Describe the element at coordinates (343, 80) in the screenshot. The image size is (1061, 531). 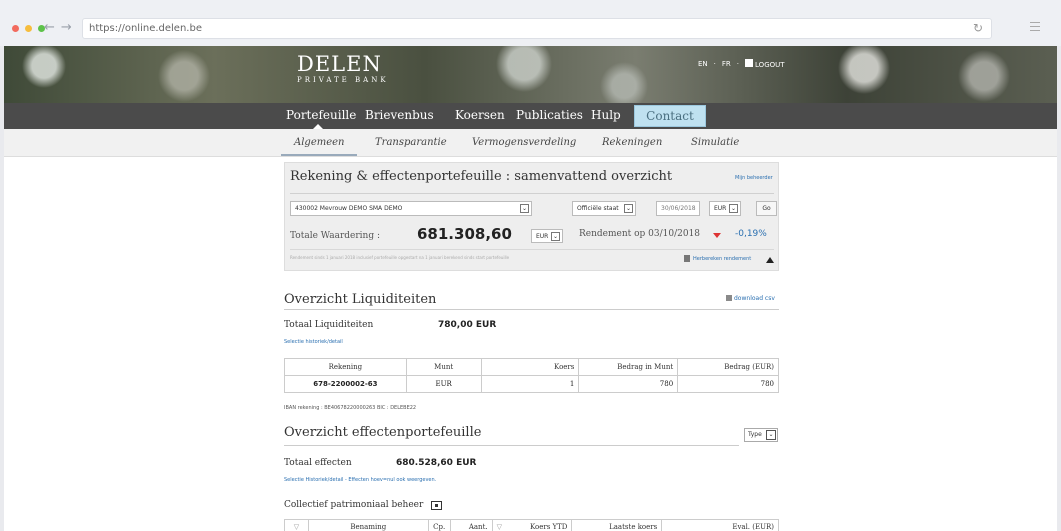
I see `logo-sub-text: PRIVATE BANK` at that location.